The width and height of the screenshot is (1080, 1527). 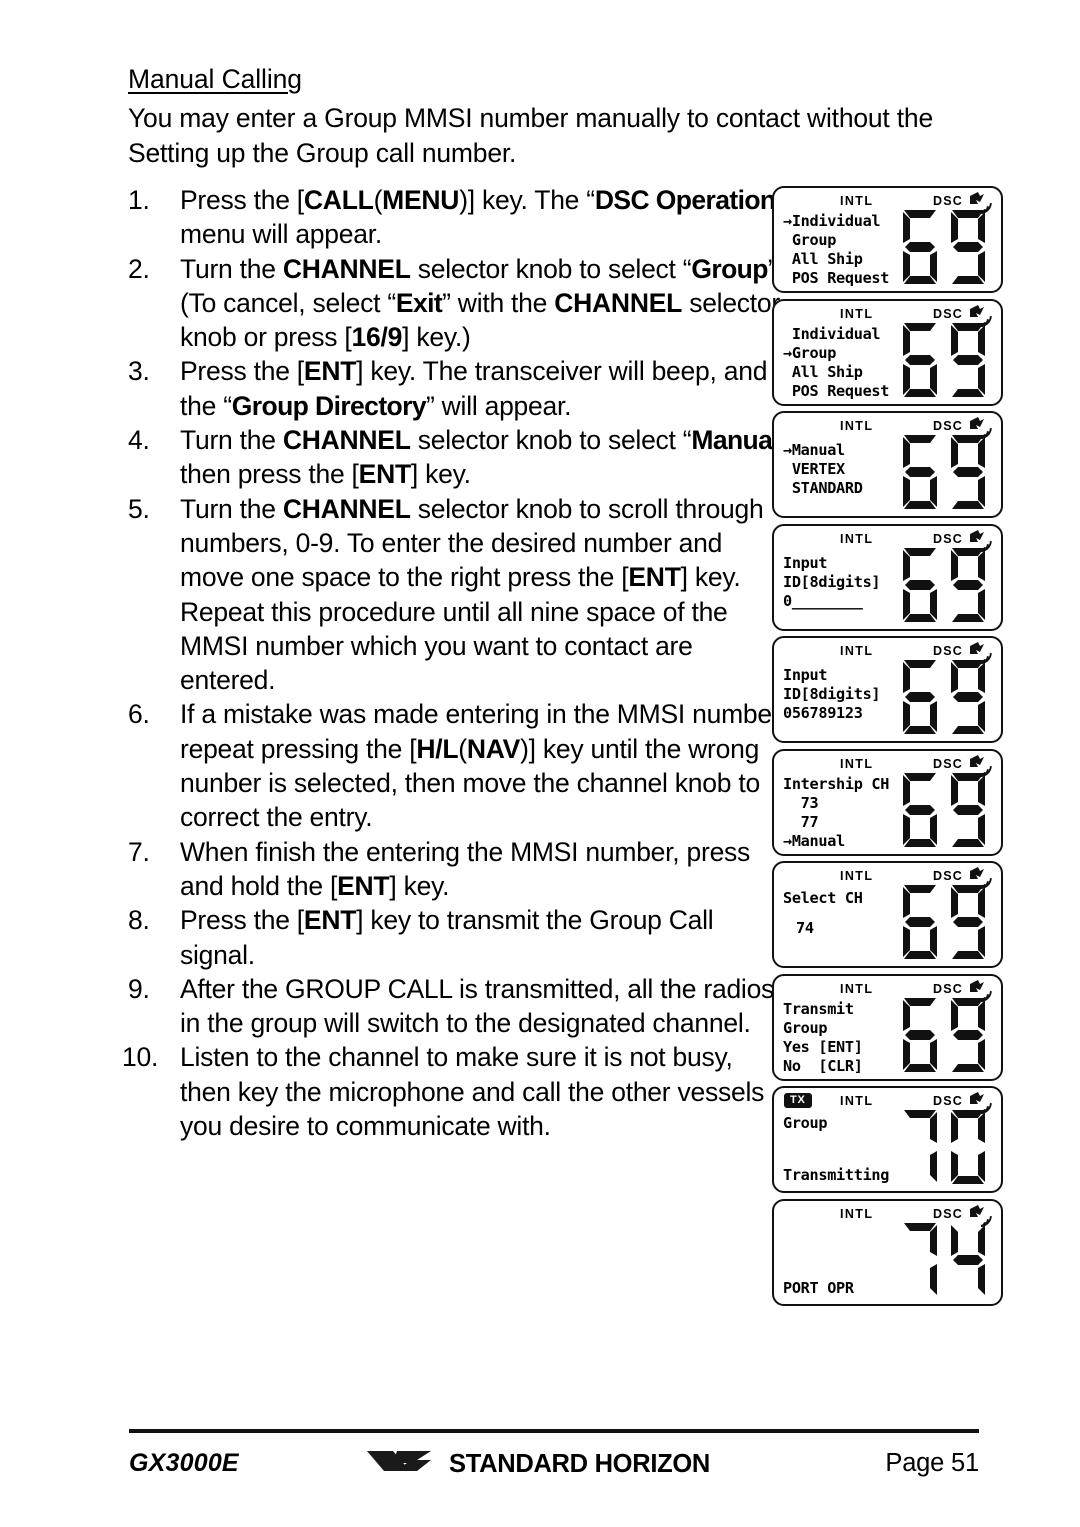 What do you see at coordinates (139, 268) in the screenshot?
I see `step-number: 2.` at bounding box center [139, 268].